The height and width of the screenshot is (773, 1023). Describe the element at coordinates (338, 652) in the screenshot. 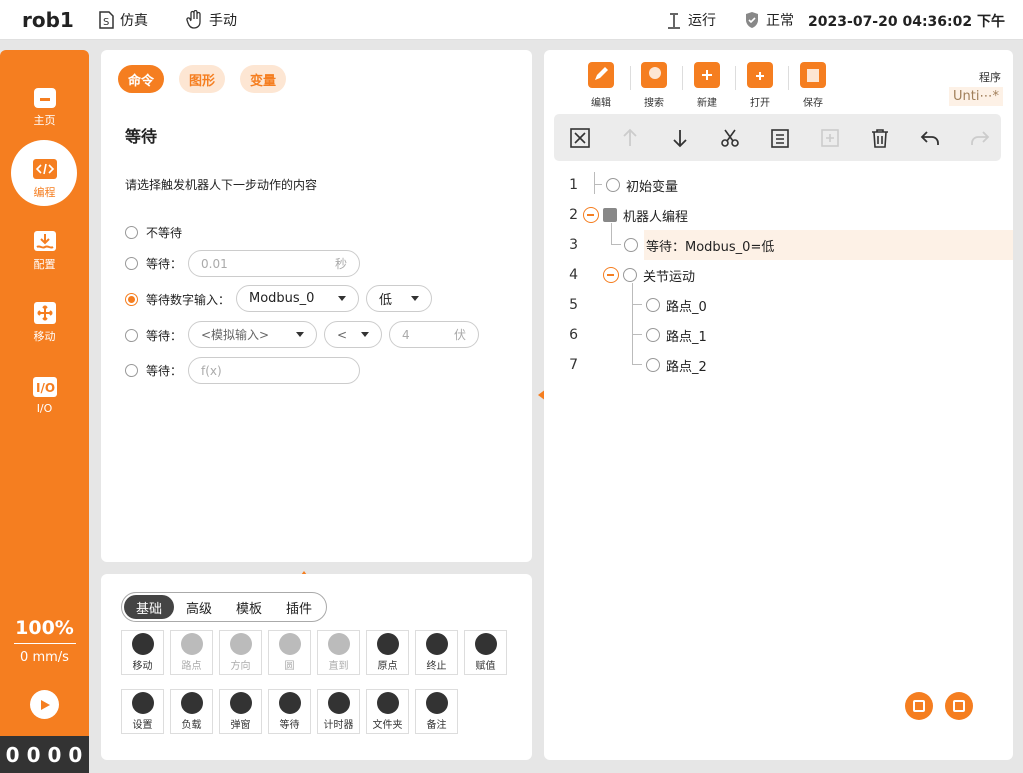

I see `cmd-button: 直到` at that location.